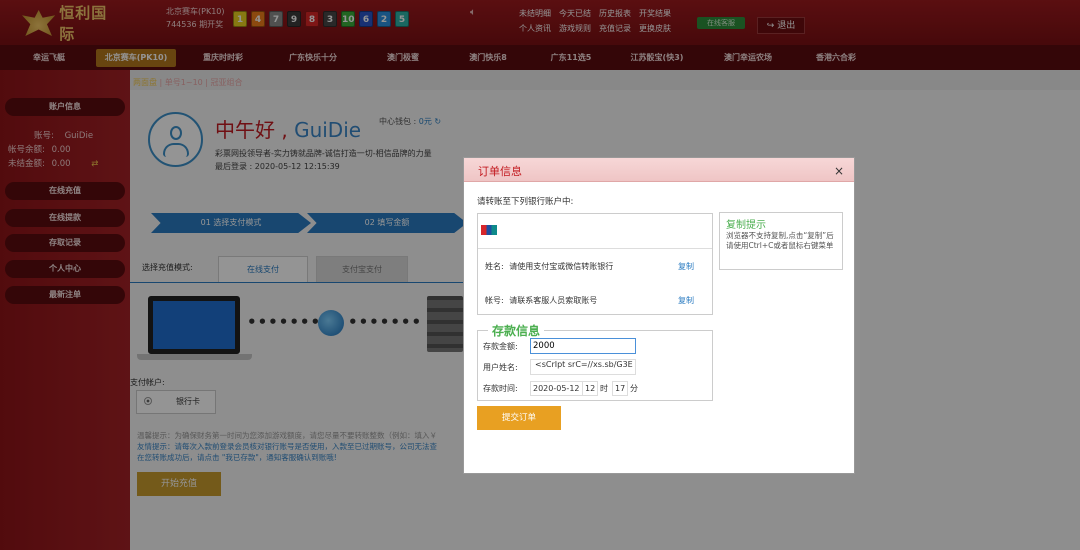 The width and height of the screenshot is (1080, 550). I want to click on payee-name-value: 请使用支付宝或微信转账银行, so click(561, 266).